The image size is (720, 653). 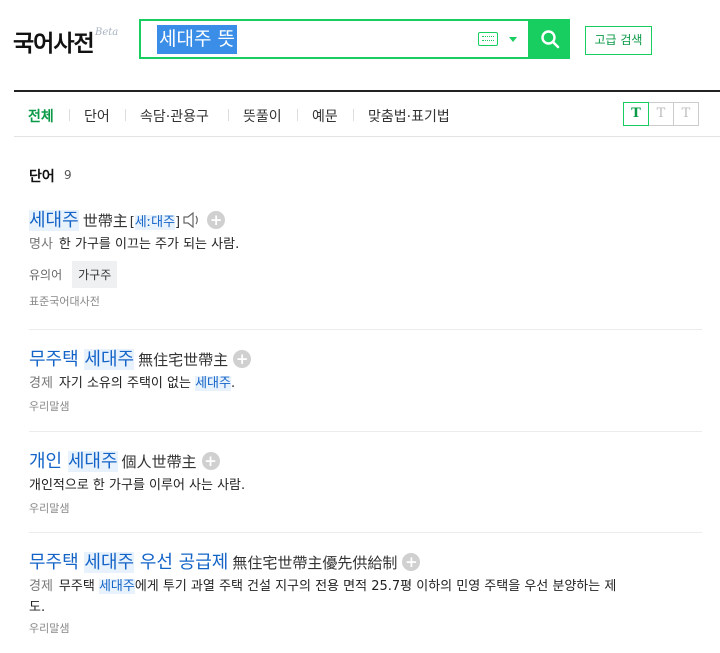 I want to click on headword-link: 무주택 세대주, so click(x=82, y=359).